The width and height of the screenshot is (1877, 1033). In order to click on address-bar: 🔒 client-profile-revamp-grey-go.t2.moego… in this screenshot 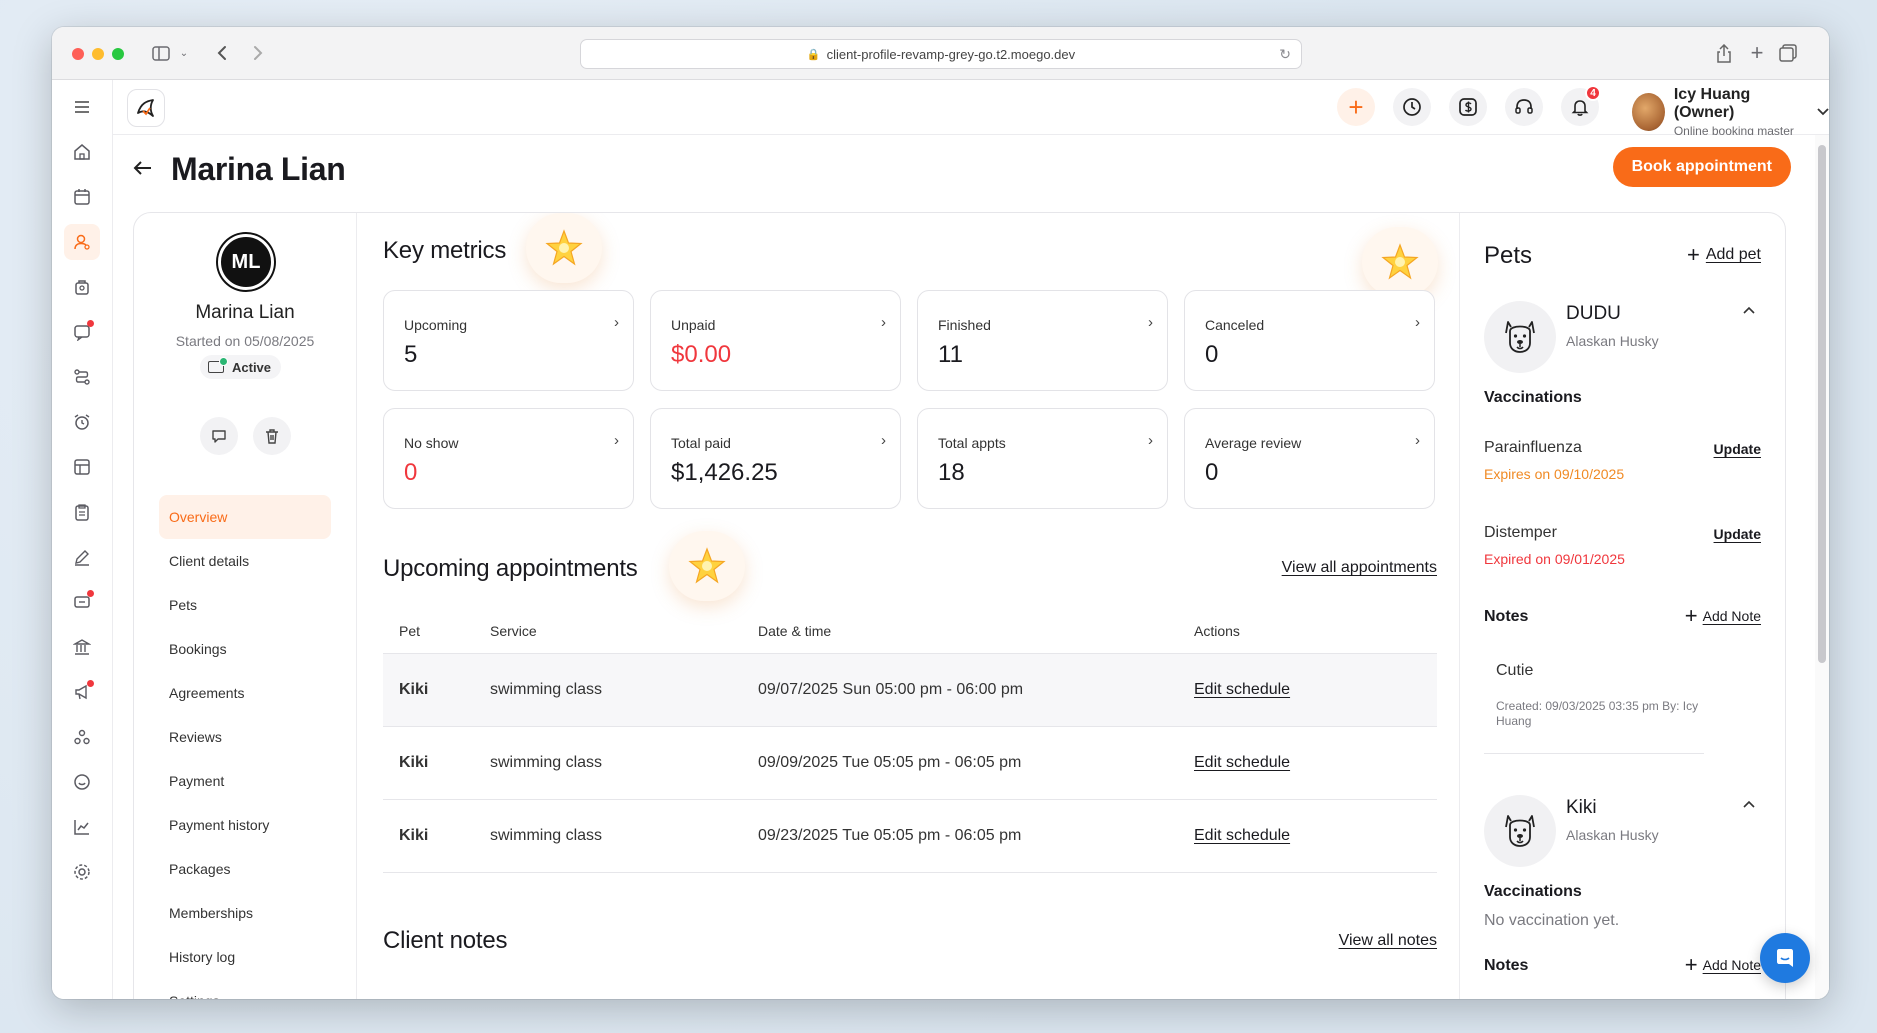, I will do `click(941, 54)`.